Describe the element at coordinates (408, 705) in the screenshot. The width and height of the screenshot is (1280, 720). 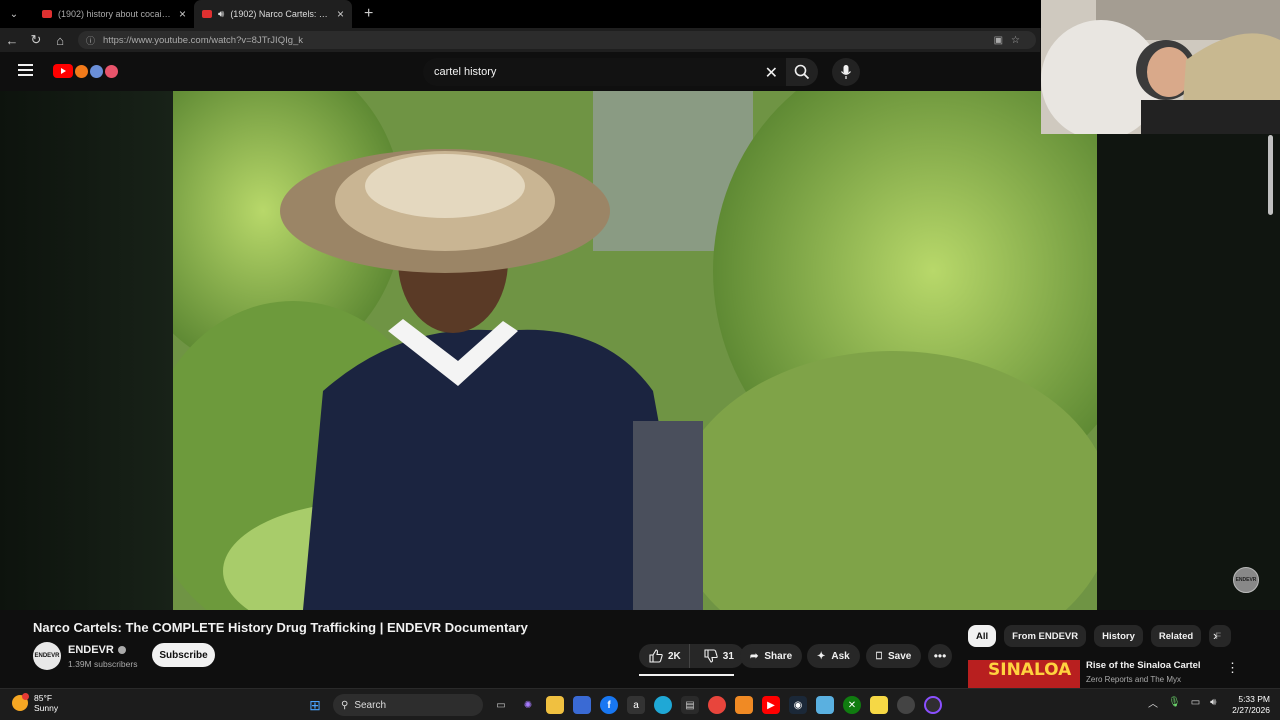
I see `taskbar-search-box: ⚲ Search` at that location.